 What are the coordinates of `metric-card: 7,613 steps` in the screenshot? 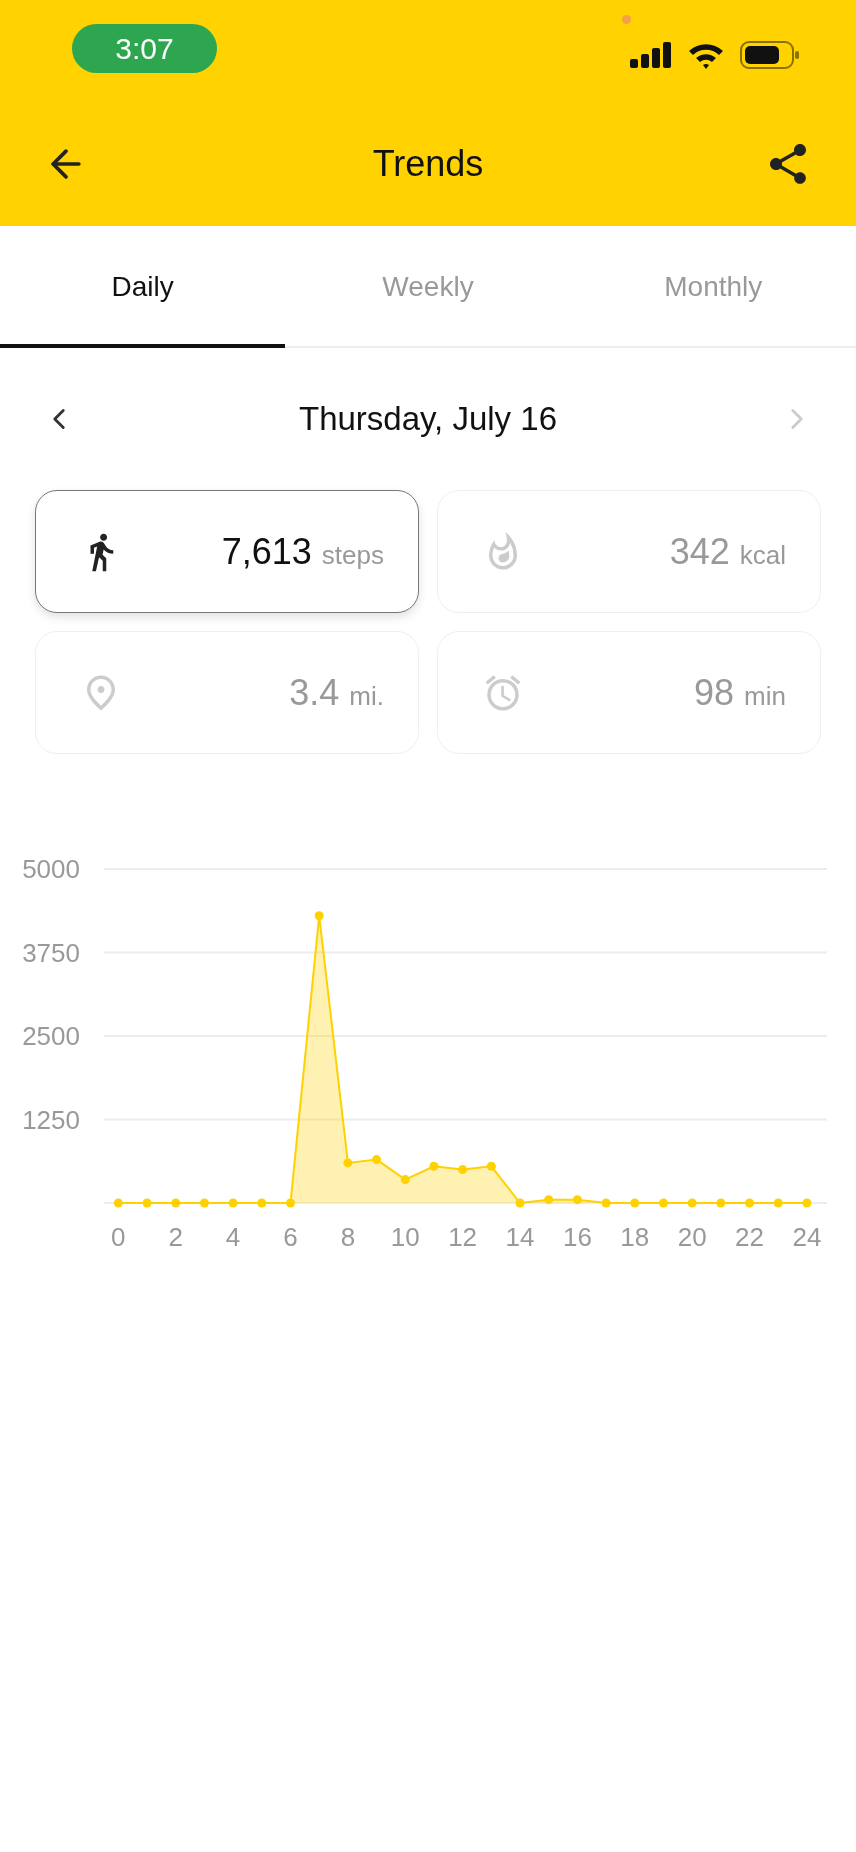 It's located at (227, 551).